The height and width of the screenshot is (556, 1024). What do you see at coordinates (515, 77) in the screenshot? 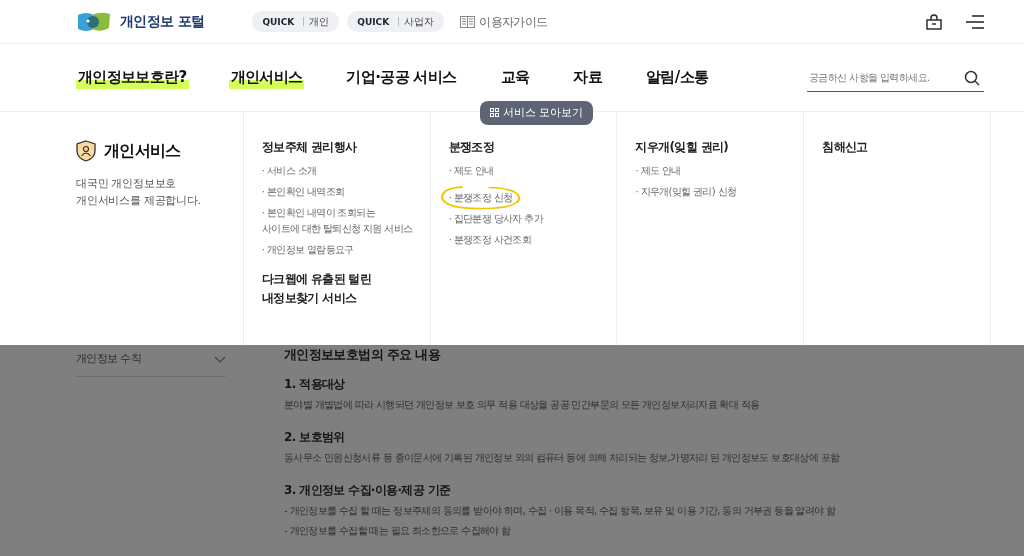
I see `nav-menu-item: 교육` at bounding box center [515, 77].